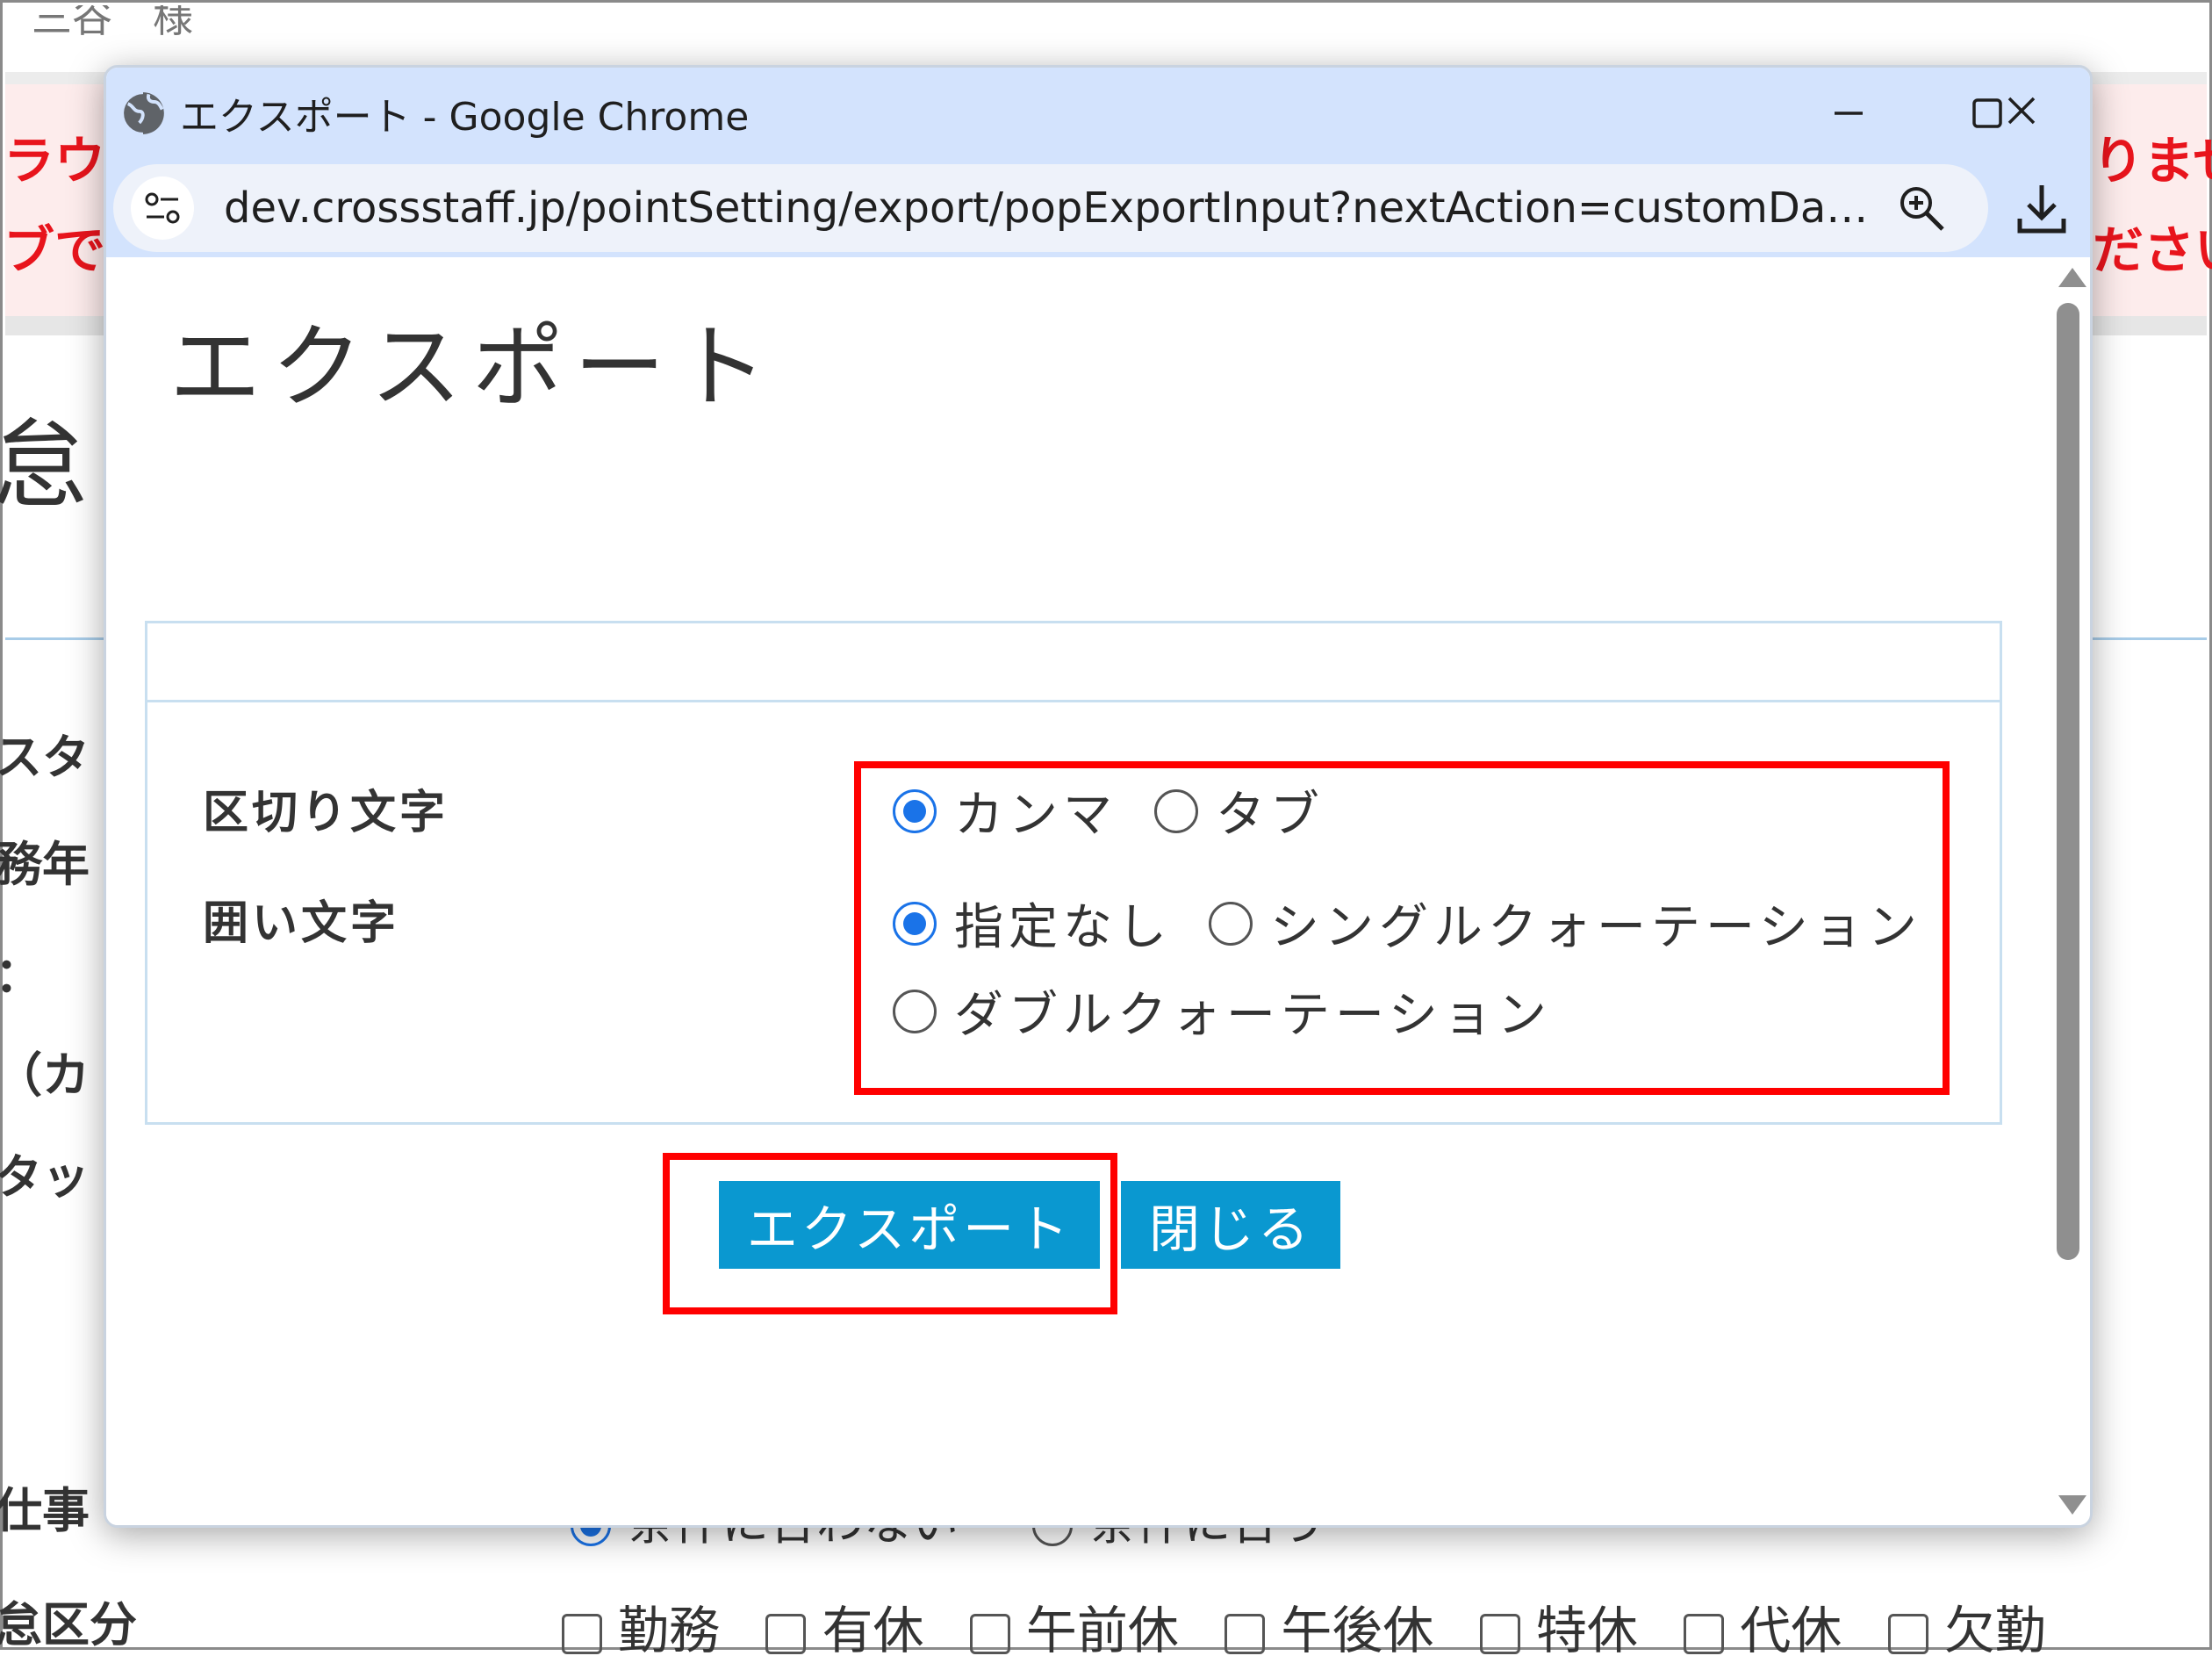  What do you see at coordinates (1102, 1630) in the screenshot?
I see `bg-checkbox-3-label: 午前休` at bounding box center [1102, 1630].